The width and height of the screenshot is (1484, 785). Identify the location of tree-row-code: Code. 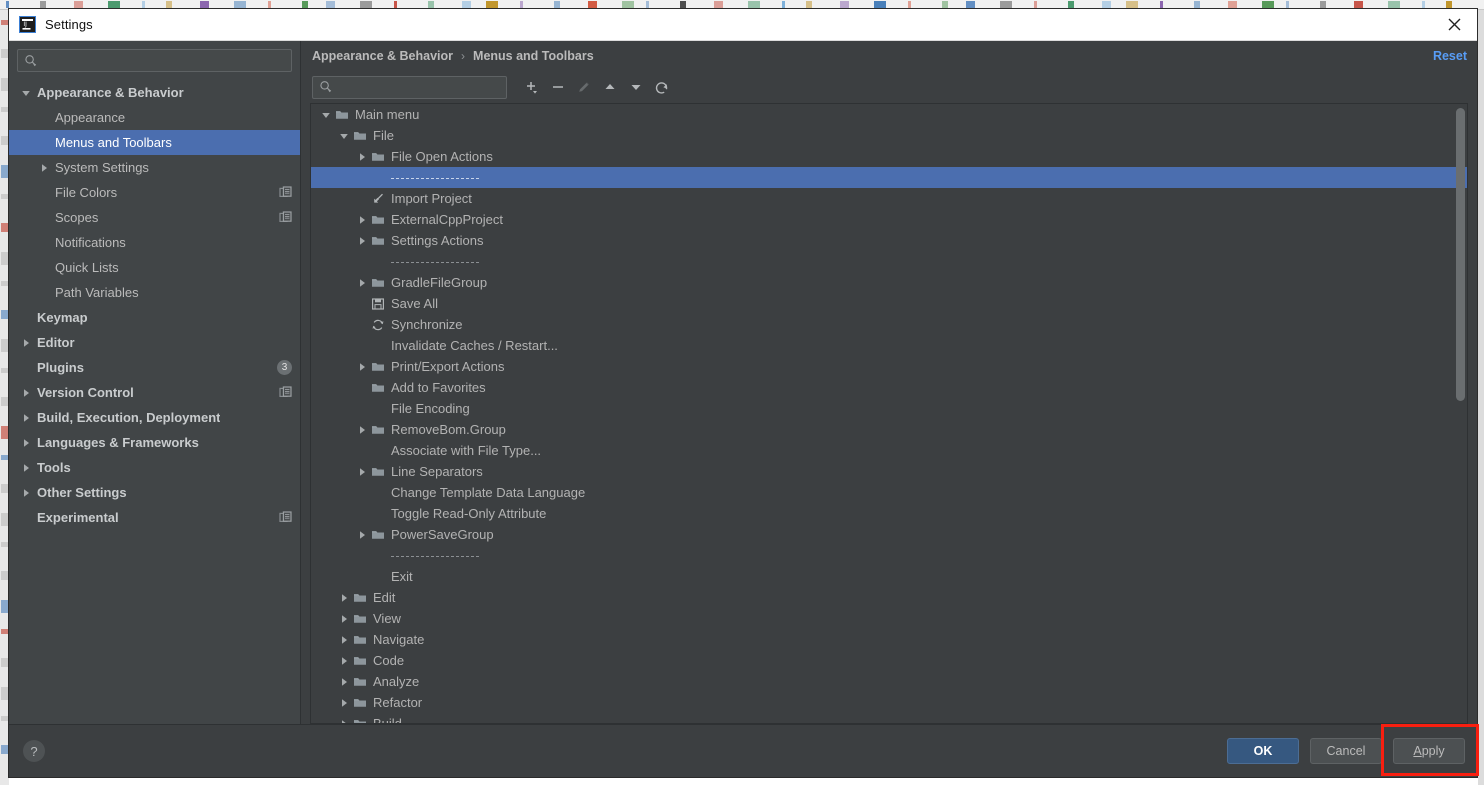
(889, 660).